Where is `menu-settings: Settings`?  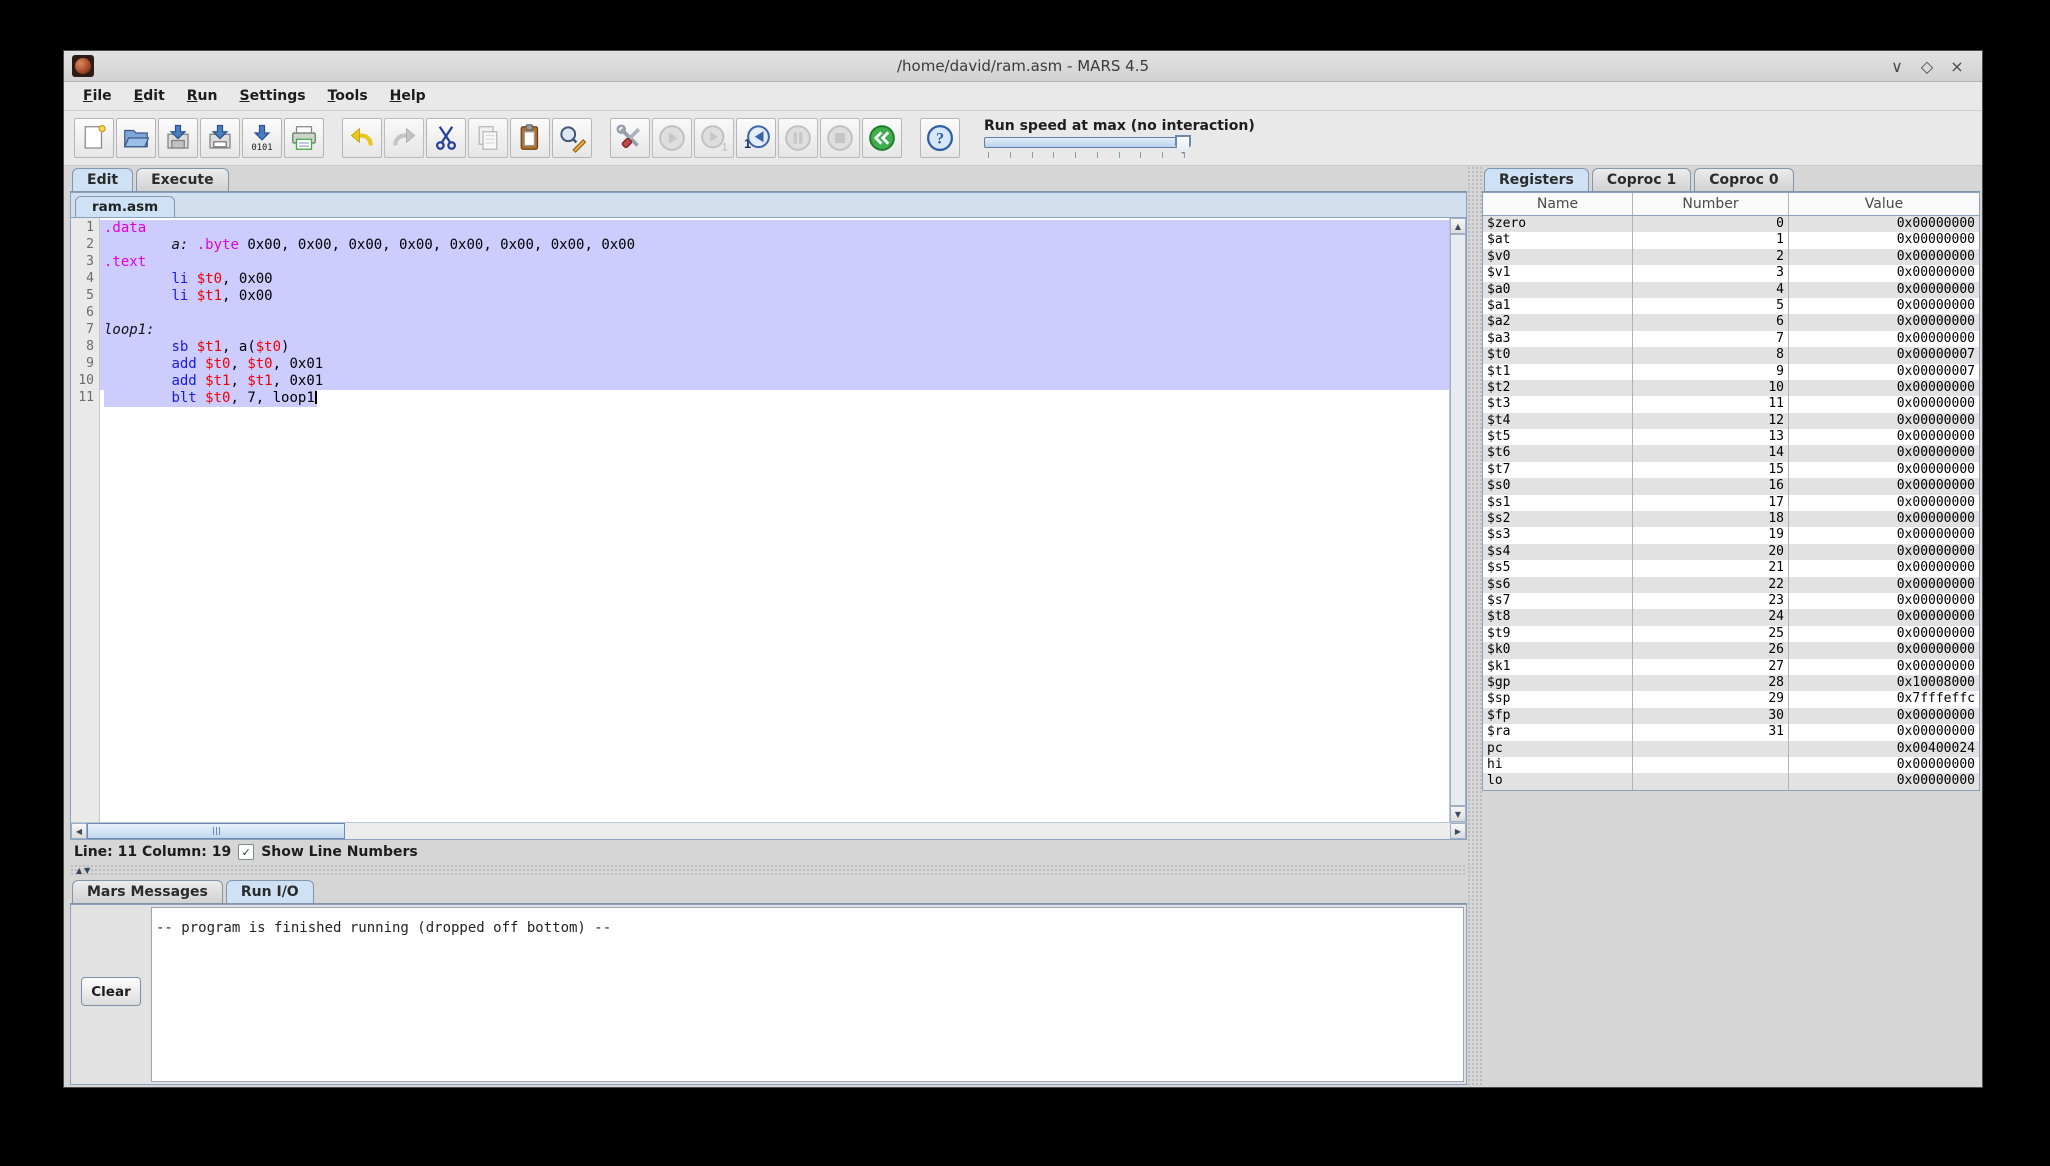
menu-settings: Settings is located at coordinates (272, 96).